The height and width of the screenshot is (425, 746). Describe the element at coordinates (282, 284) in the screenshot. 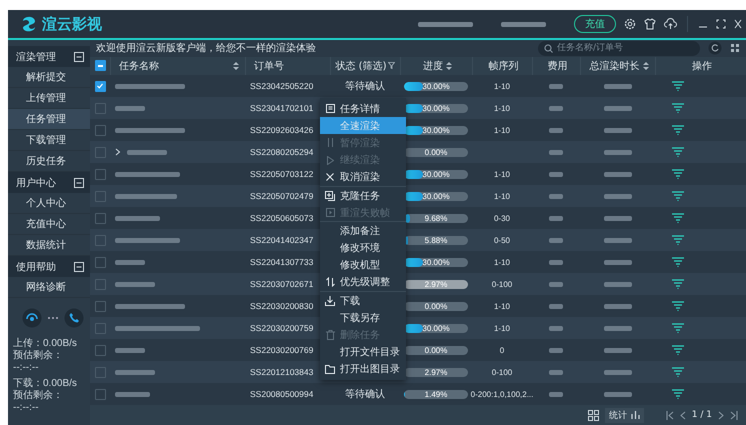

I see `order-number: SS22030702671` at that location.